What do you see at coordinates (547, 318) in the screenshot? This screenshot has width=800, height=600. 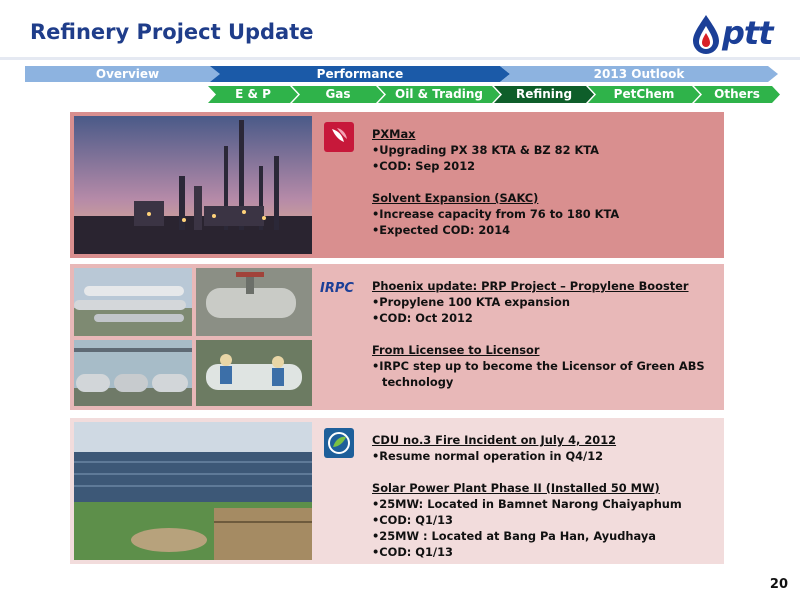 I see `bullet-item: COD: Oct 2012` at bounding box center [547, 318].